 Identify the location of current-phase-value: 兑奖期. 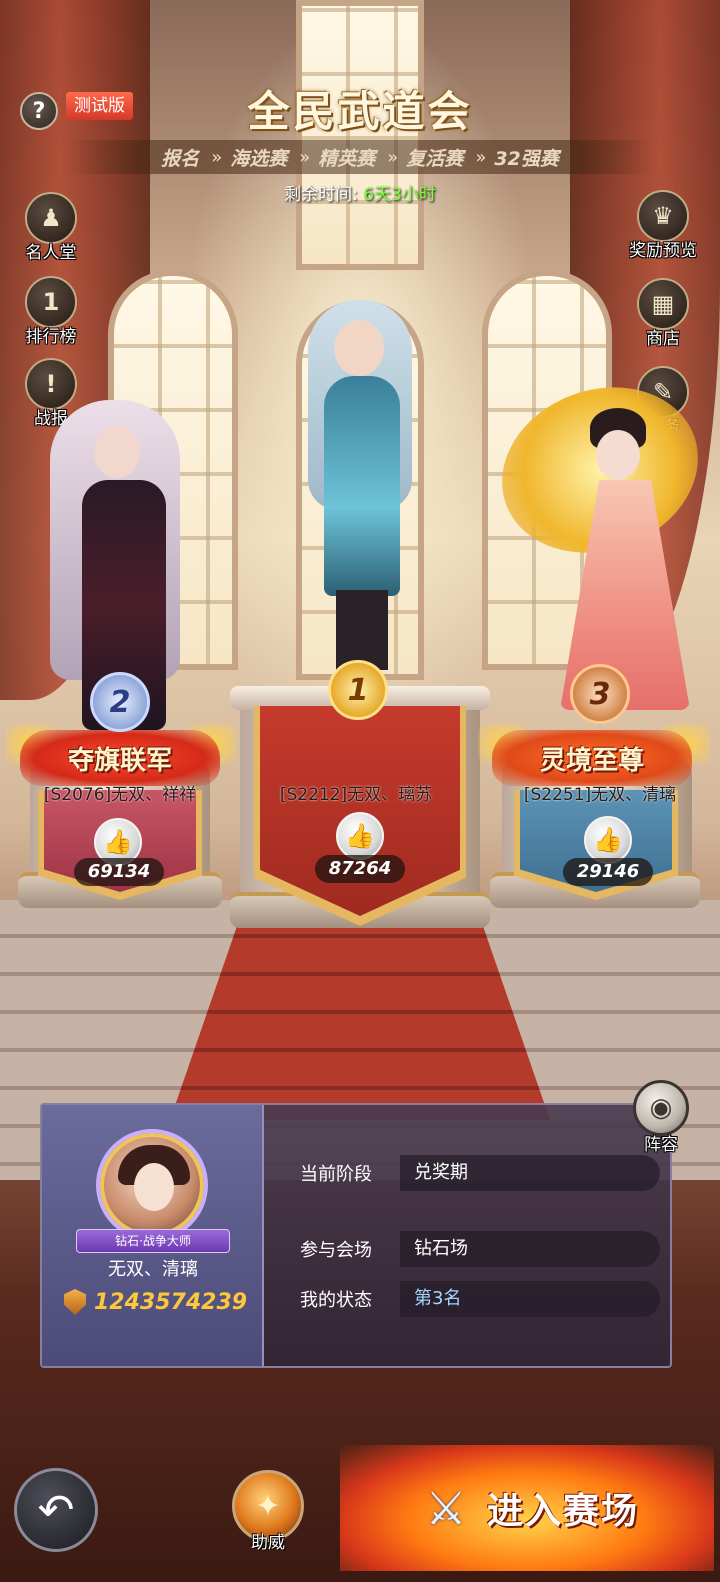
(530, 1173).